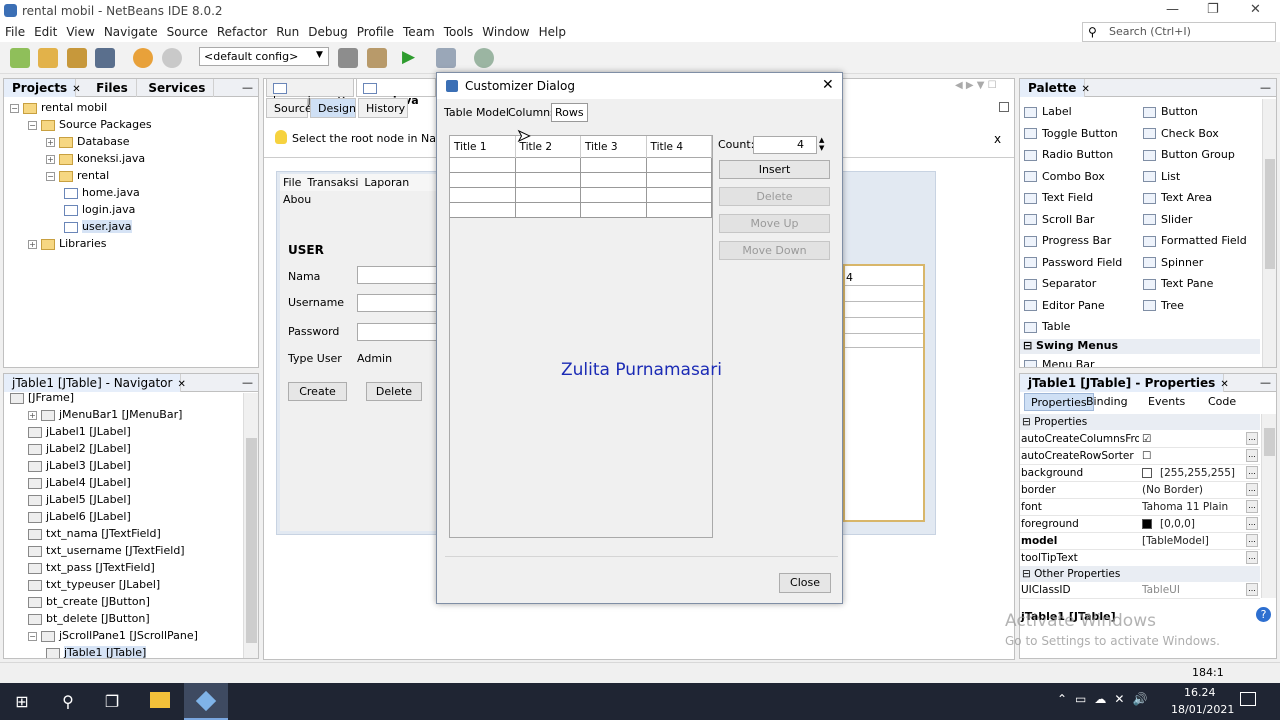 The image size is (1280, 720). What do you see at coordinates (1068, 154) in the screenshot?
I see `palette-item: Radio Button` at bounding box center [1068, 154].